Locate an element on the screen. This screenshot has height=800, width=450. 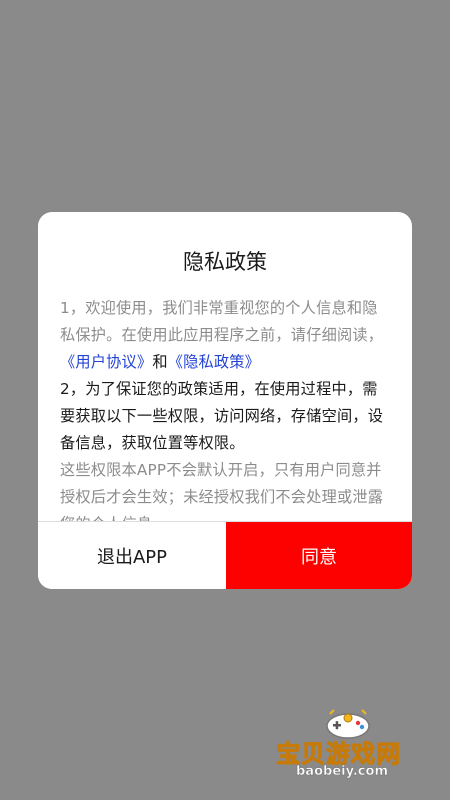
watermark-url: baobeiy.com is located at coordinates (342, 771).